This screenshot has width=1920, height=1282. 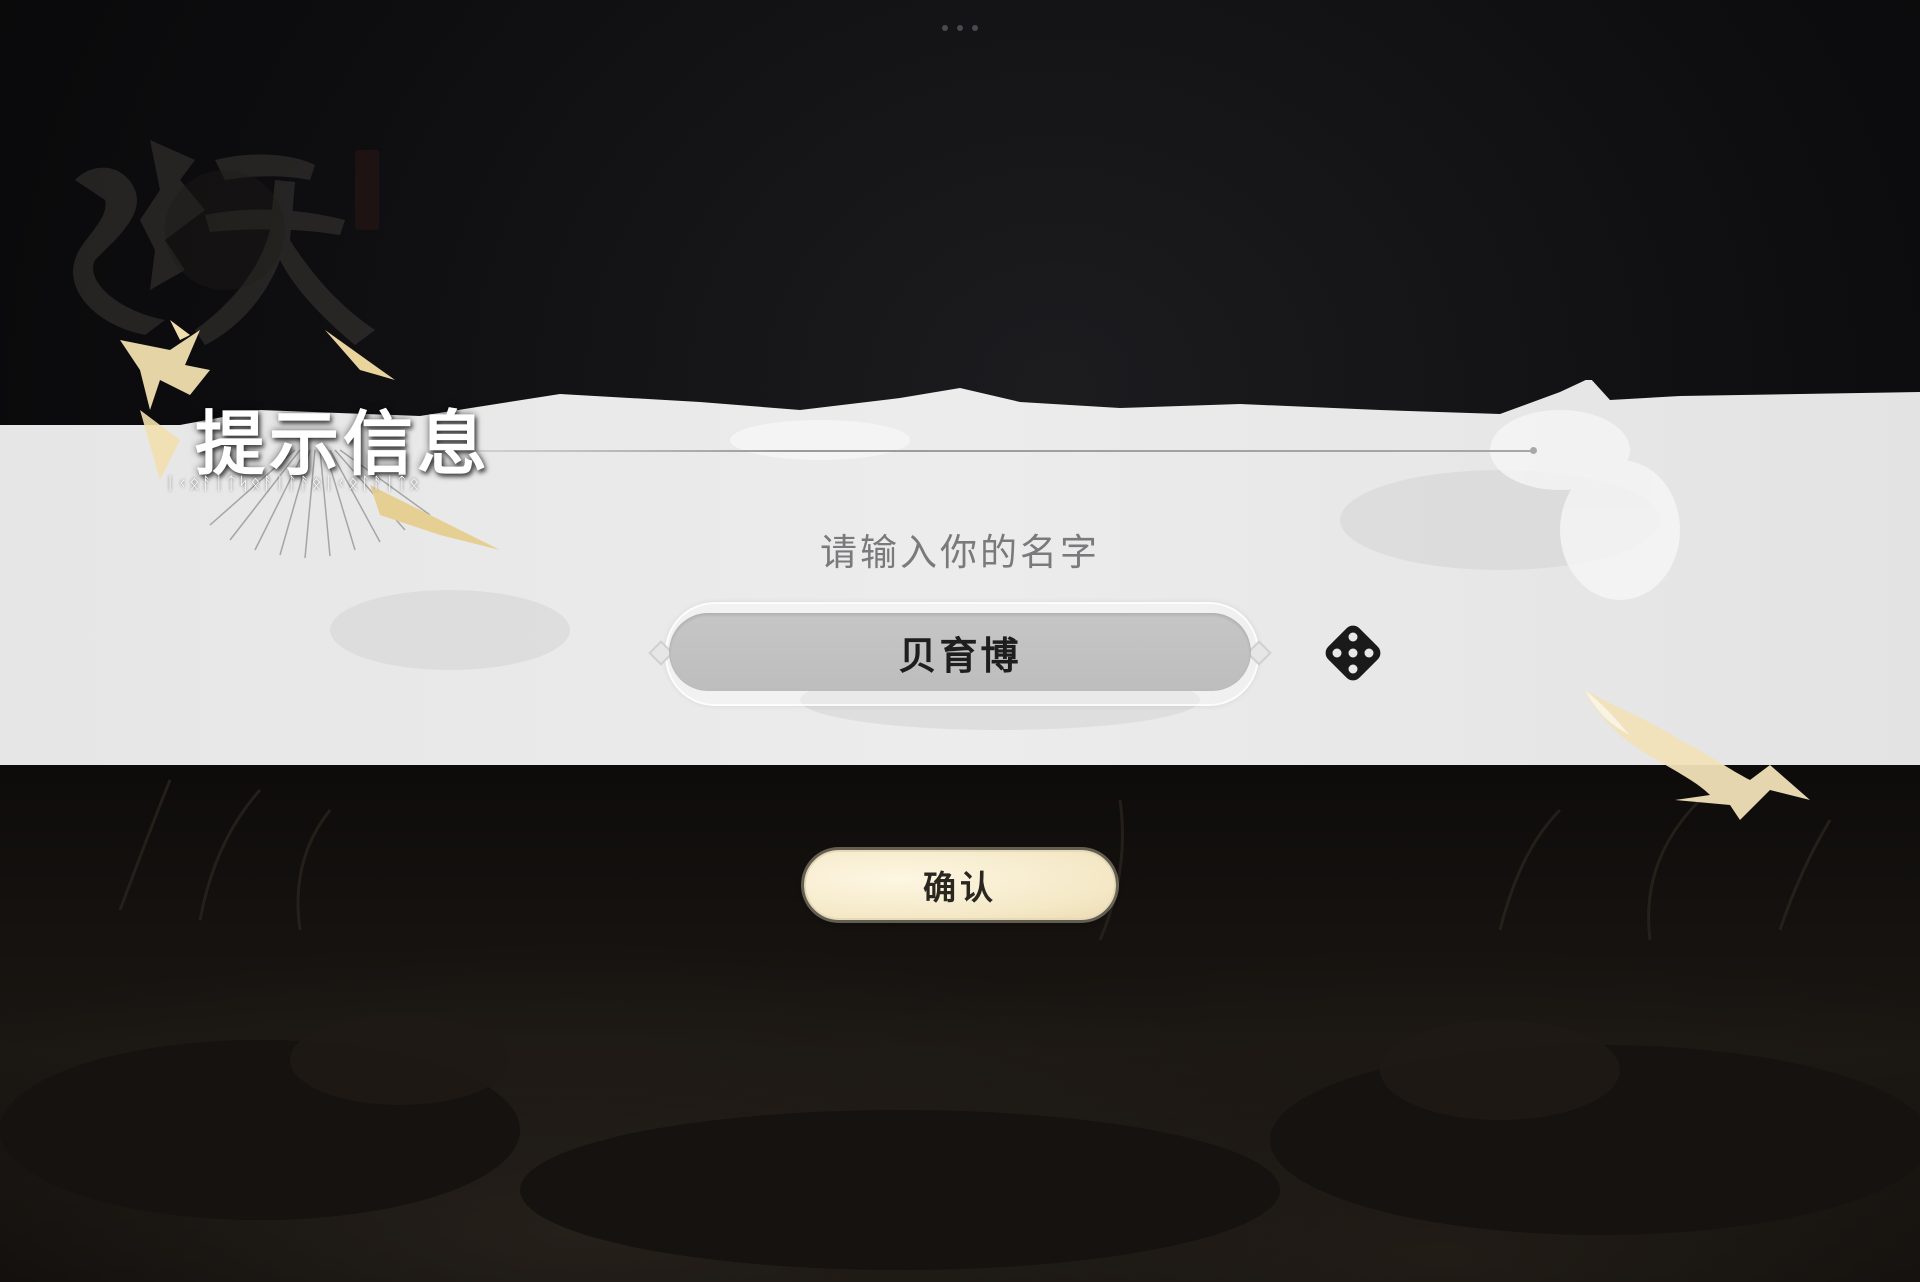 I want to click on name-field, so click(x=960, y=654).